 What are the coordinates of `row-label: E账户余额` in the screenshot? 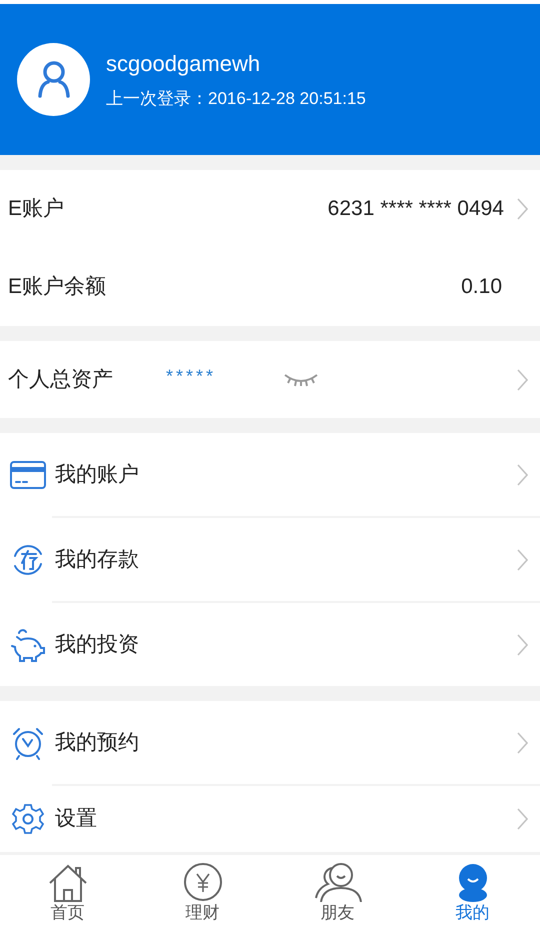 It's located at (57, 287).